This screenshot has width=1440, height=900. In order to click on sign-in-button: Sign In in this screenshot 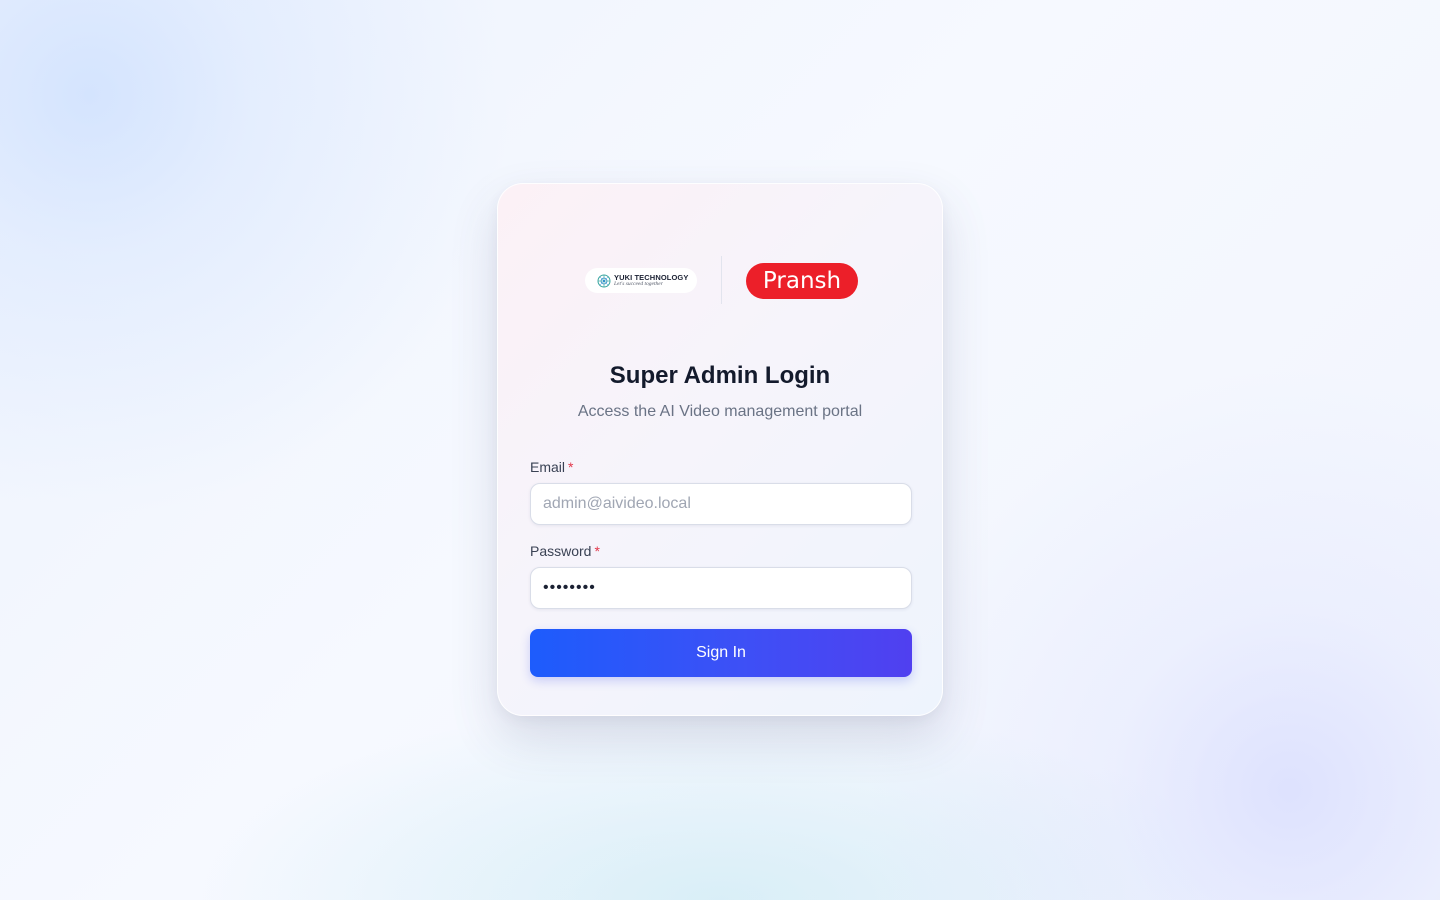, I will do `click(721, 653)`.